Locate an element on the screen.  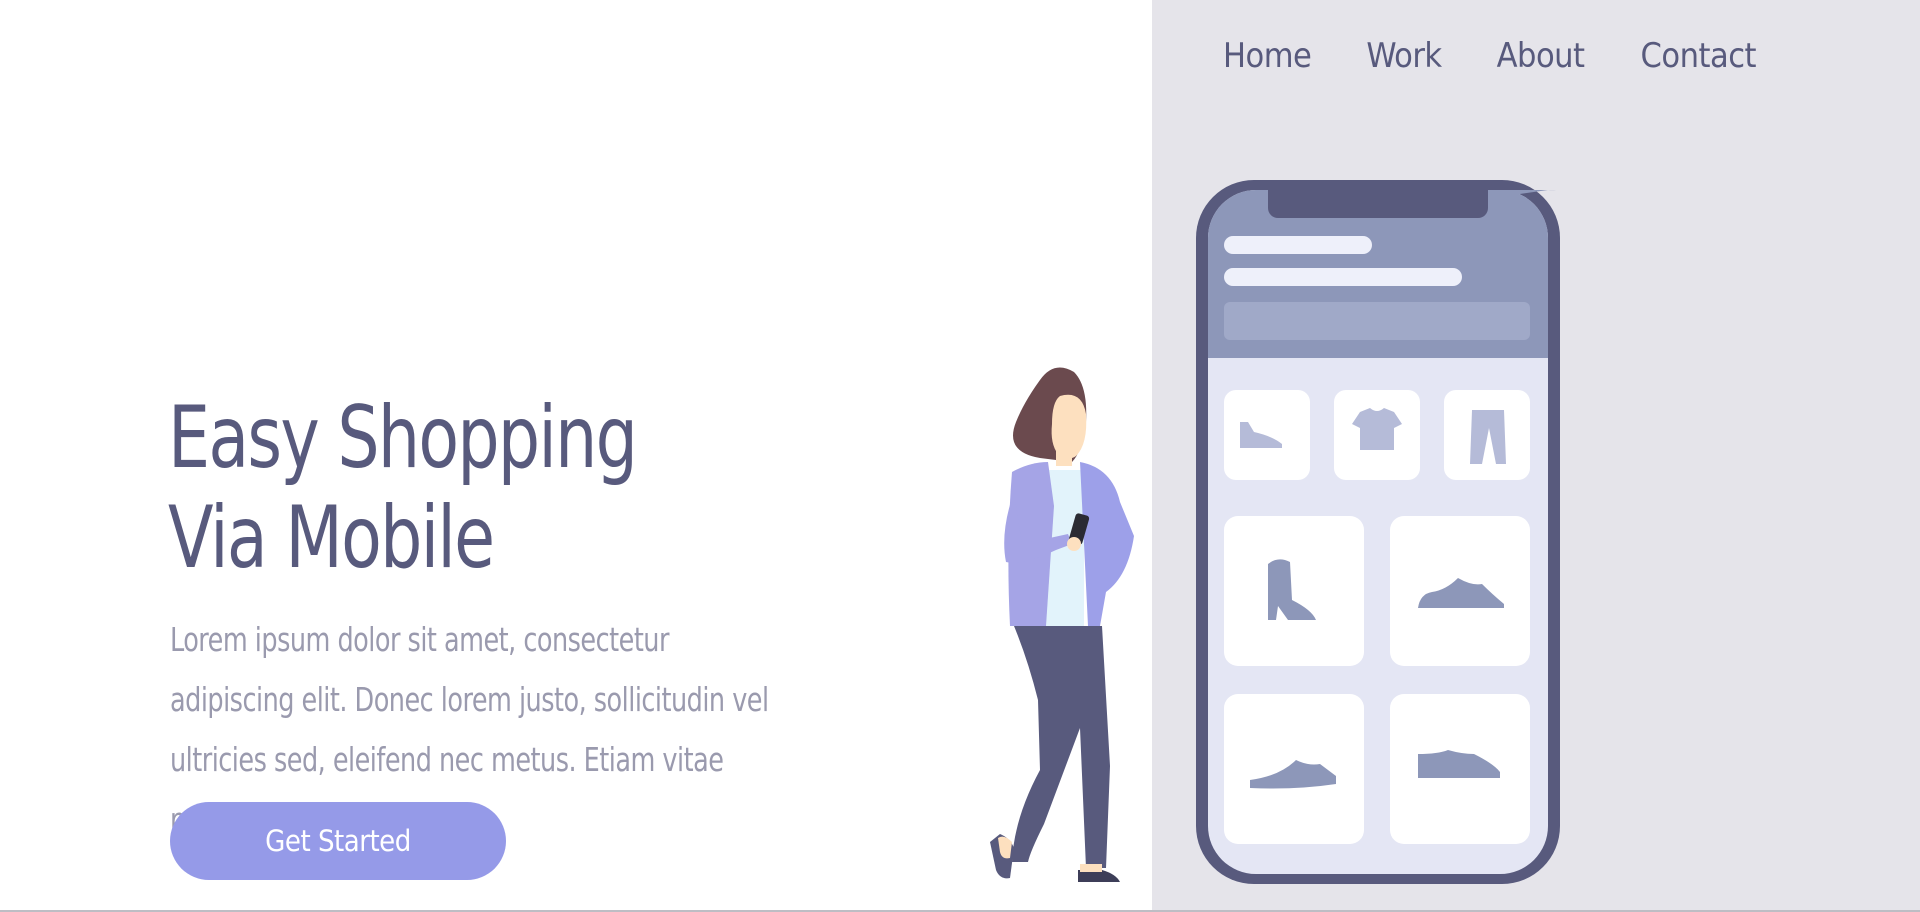
shoe-icon is located at coordinates (1267, 435).